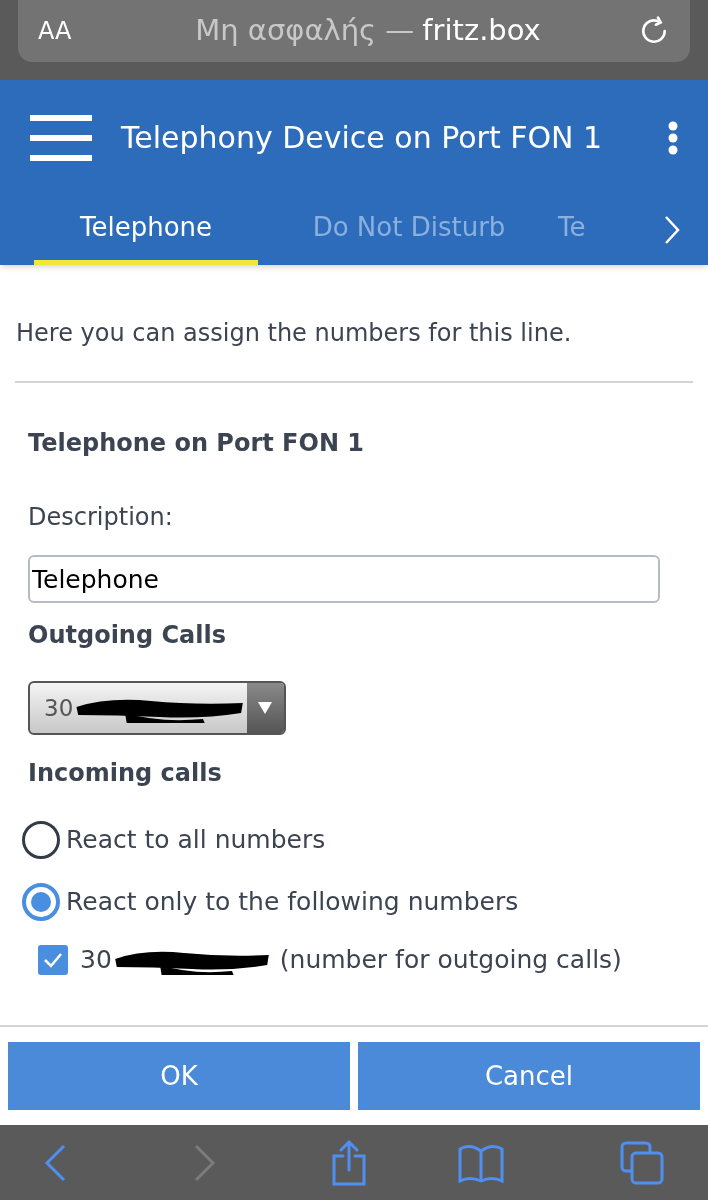 Image resolution: width=708 pixels, height=1200 pixels. What do you see at coordinates (125, 773) in the screenshot?
I see `incoming-heading: Incoming calls` at bounding box center [125, 773].